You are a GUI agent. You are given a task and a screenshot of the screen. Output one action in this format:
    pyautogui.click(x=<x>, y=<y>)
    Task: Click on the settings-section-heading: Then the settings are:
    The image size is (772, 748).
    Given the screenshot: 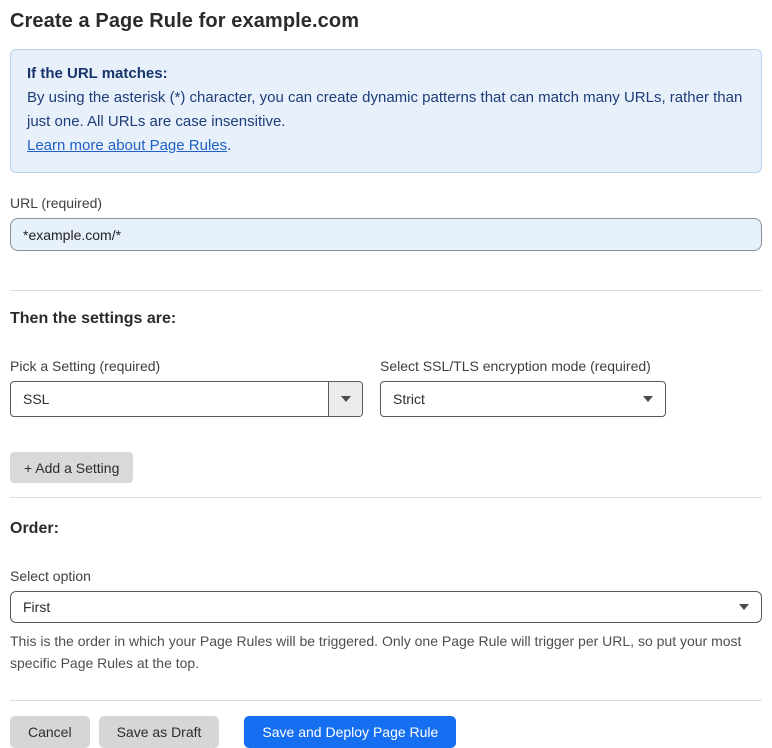 What is the action you would take?
    pyautogui.click(x=93, y=318)
    